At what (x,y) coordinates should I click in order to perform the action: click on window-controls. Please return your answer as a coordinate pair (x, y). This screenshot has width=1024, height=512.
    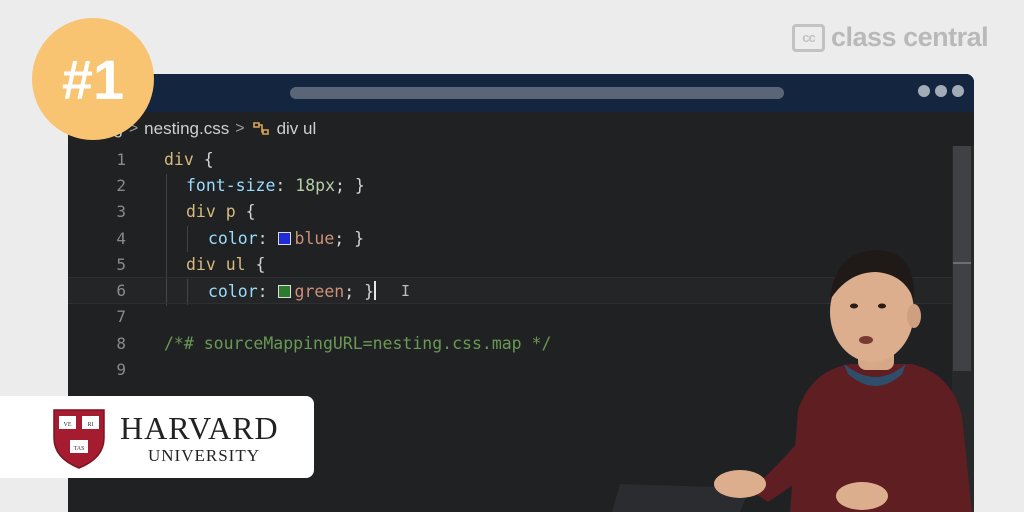
    Looking at the image, I should click on (941, 91).